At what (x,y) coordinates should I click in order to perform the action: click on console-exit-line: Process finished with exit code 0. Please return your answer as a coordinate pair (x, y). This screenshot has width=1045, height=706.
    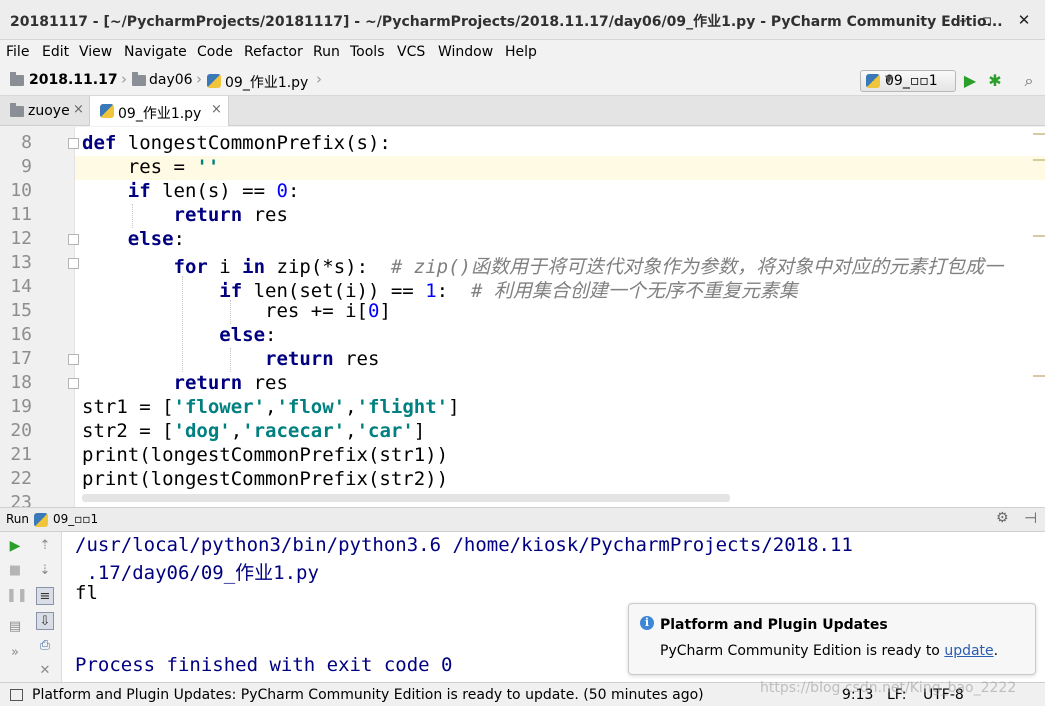
    Looking at the image, I should click on (264, 665).